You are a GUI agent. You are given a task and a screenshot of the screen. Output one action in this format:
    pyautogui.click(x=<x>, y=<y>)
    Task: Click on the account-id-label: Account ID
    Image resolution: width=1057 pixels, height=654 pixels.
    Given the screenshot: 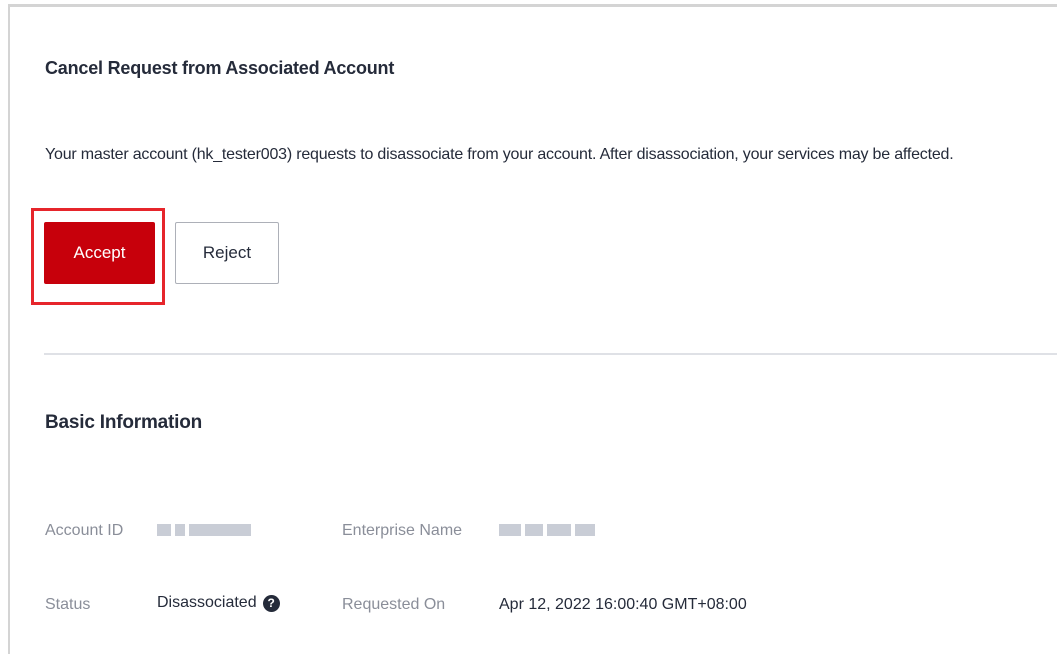 What is the action you would take?
    pyautogui.click(x=84, y=530)
    